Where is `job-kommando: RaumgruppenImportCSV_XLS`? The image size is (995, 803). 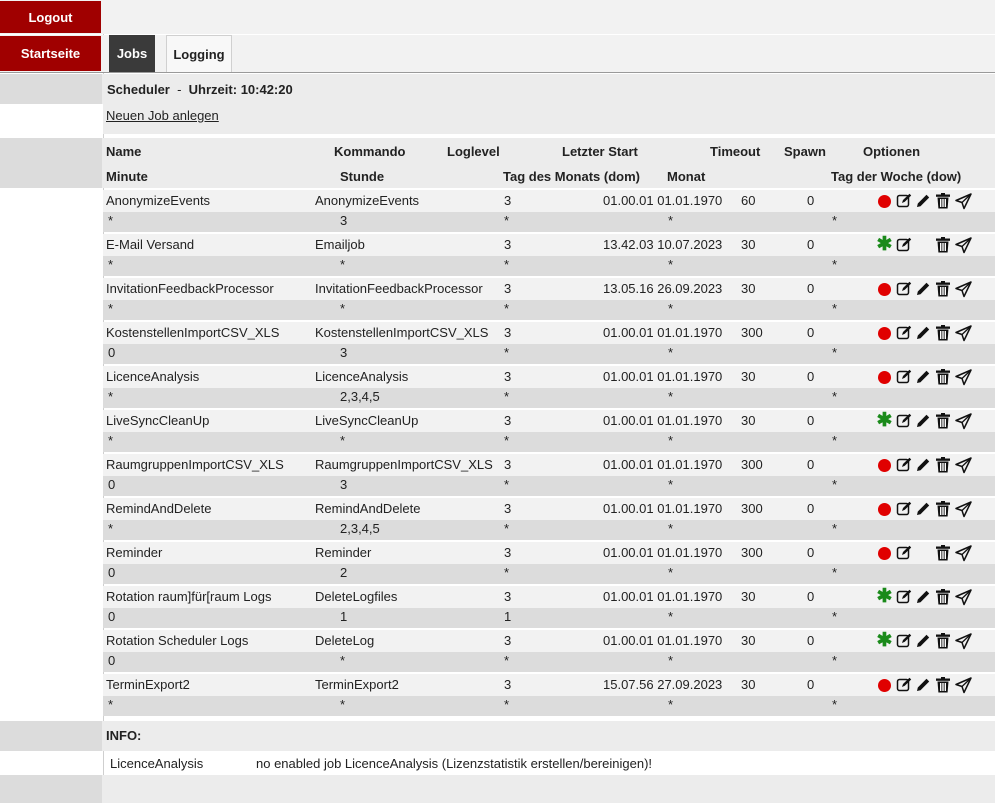
job-kommando: RaumgruppenImportCSV_XLS is located at coordinates (404, 464).